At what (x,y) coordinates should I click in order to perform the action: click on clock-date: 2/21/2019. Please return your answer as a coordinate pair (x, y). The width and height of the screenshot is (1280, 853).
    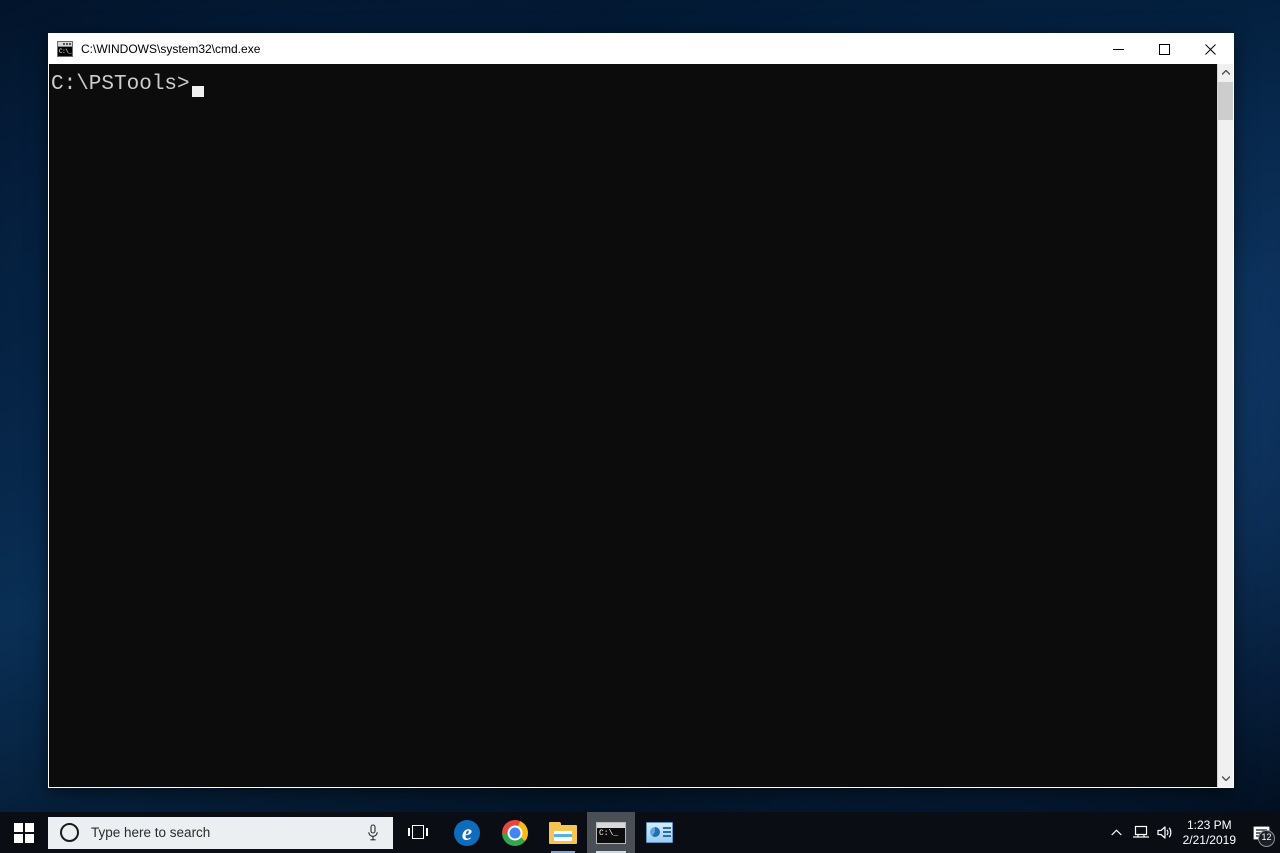
    Looking at the image, I should click on (1209, 839).